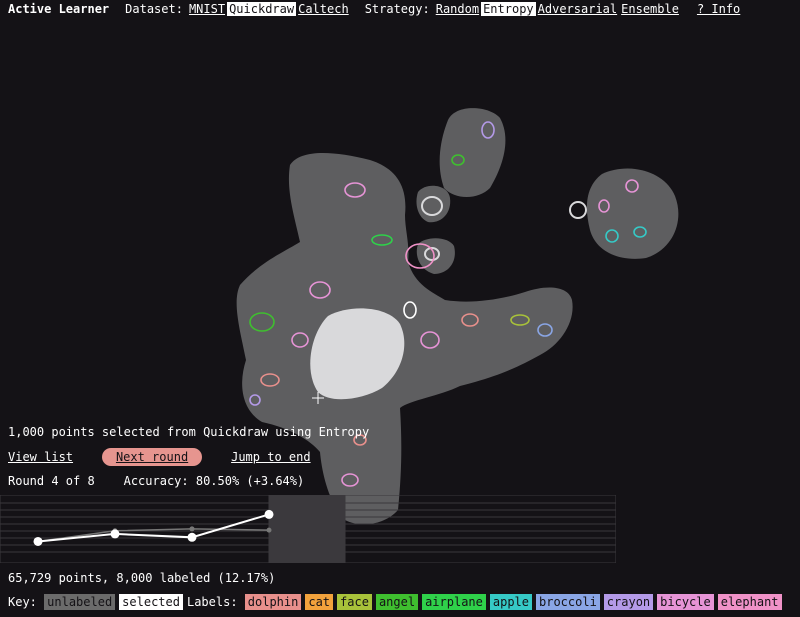 Image resolution: width=800 pixels, height=617 pixels. I want to click on strategy-option-adversarial: Adversarial, so click(577, 9).